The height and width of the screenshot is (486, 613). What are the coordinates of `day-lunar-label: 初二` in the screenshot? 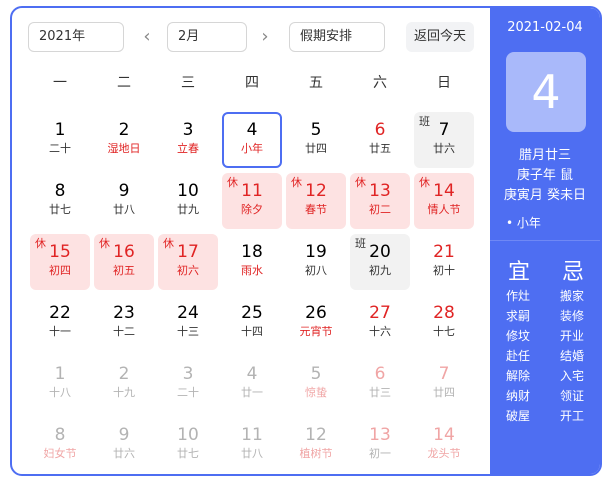 It's located at (380, 209).